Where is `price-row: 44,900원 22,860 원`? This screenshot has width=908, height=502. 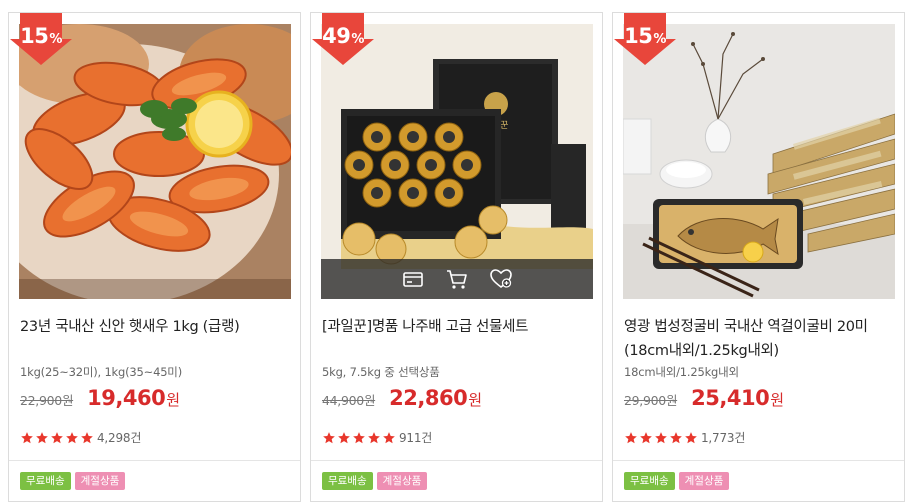
price-row: 44,900원 22,860 원 is located at coordinates (402, 398).